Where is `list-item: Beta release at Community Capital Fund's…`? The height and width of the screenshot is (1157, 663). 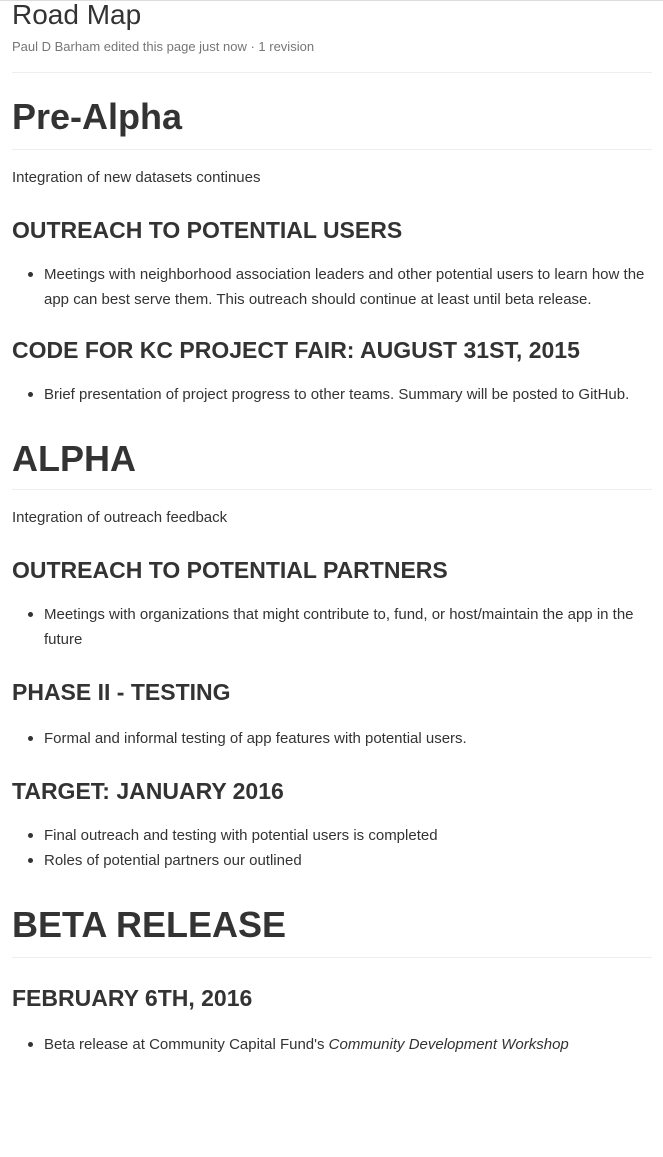
list-item: Beta release at Community Capital Fund's… is located at coordinates (340, 1044).